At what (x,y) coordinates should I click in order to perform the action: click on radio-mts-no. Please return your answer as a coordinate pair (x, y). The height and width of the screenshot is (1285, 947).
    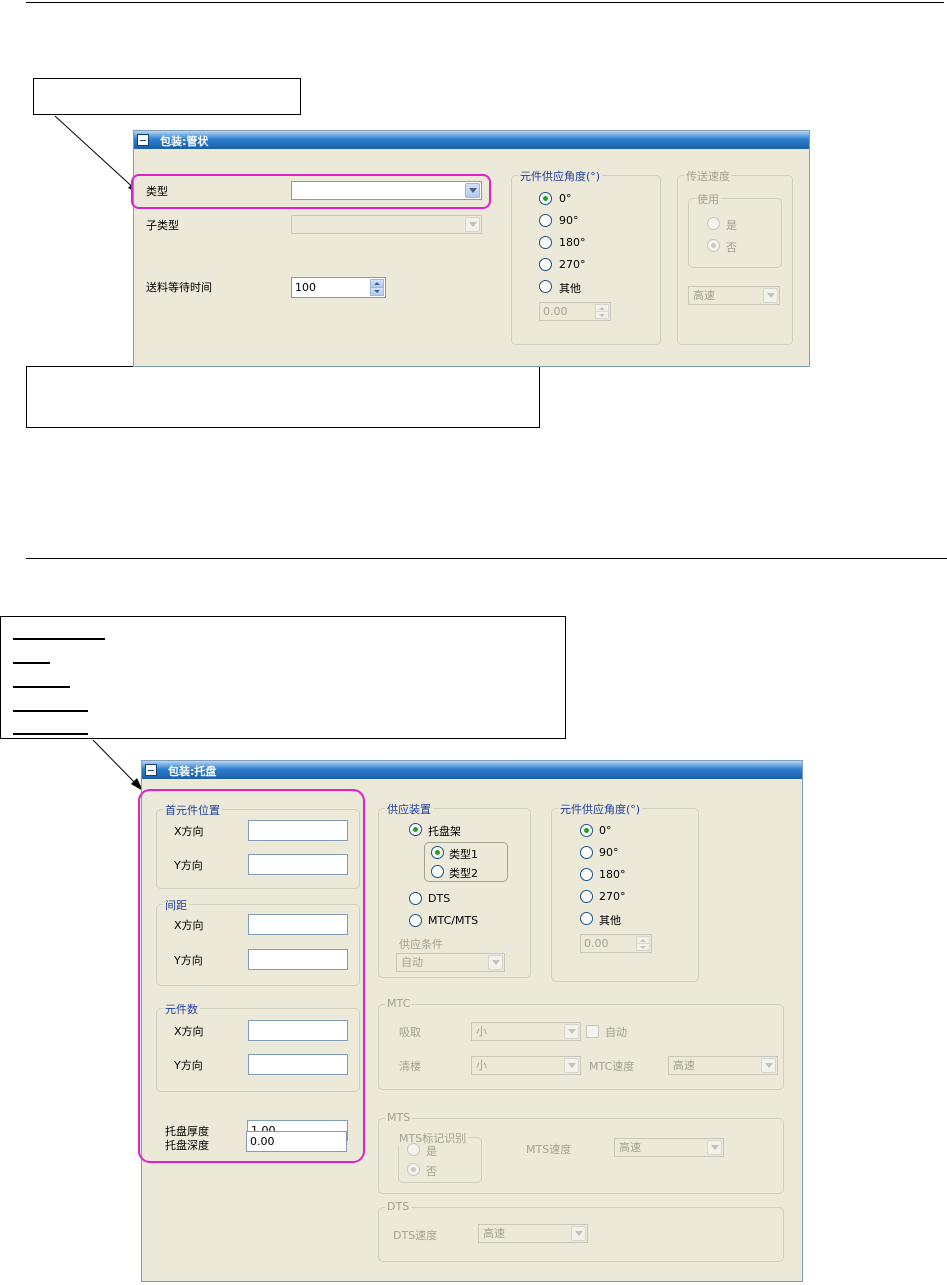
    Looking at the image, I should click on (413, 1169).